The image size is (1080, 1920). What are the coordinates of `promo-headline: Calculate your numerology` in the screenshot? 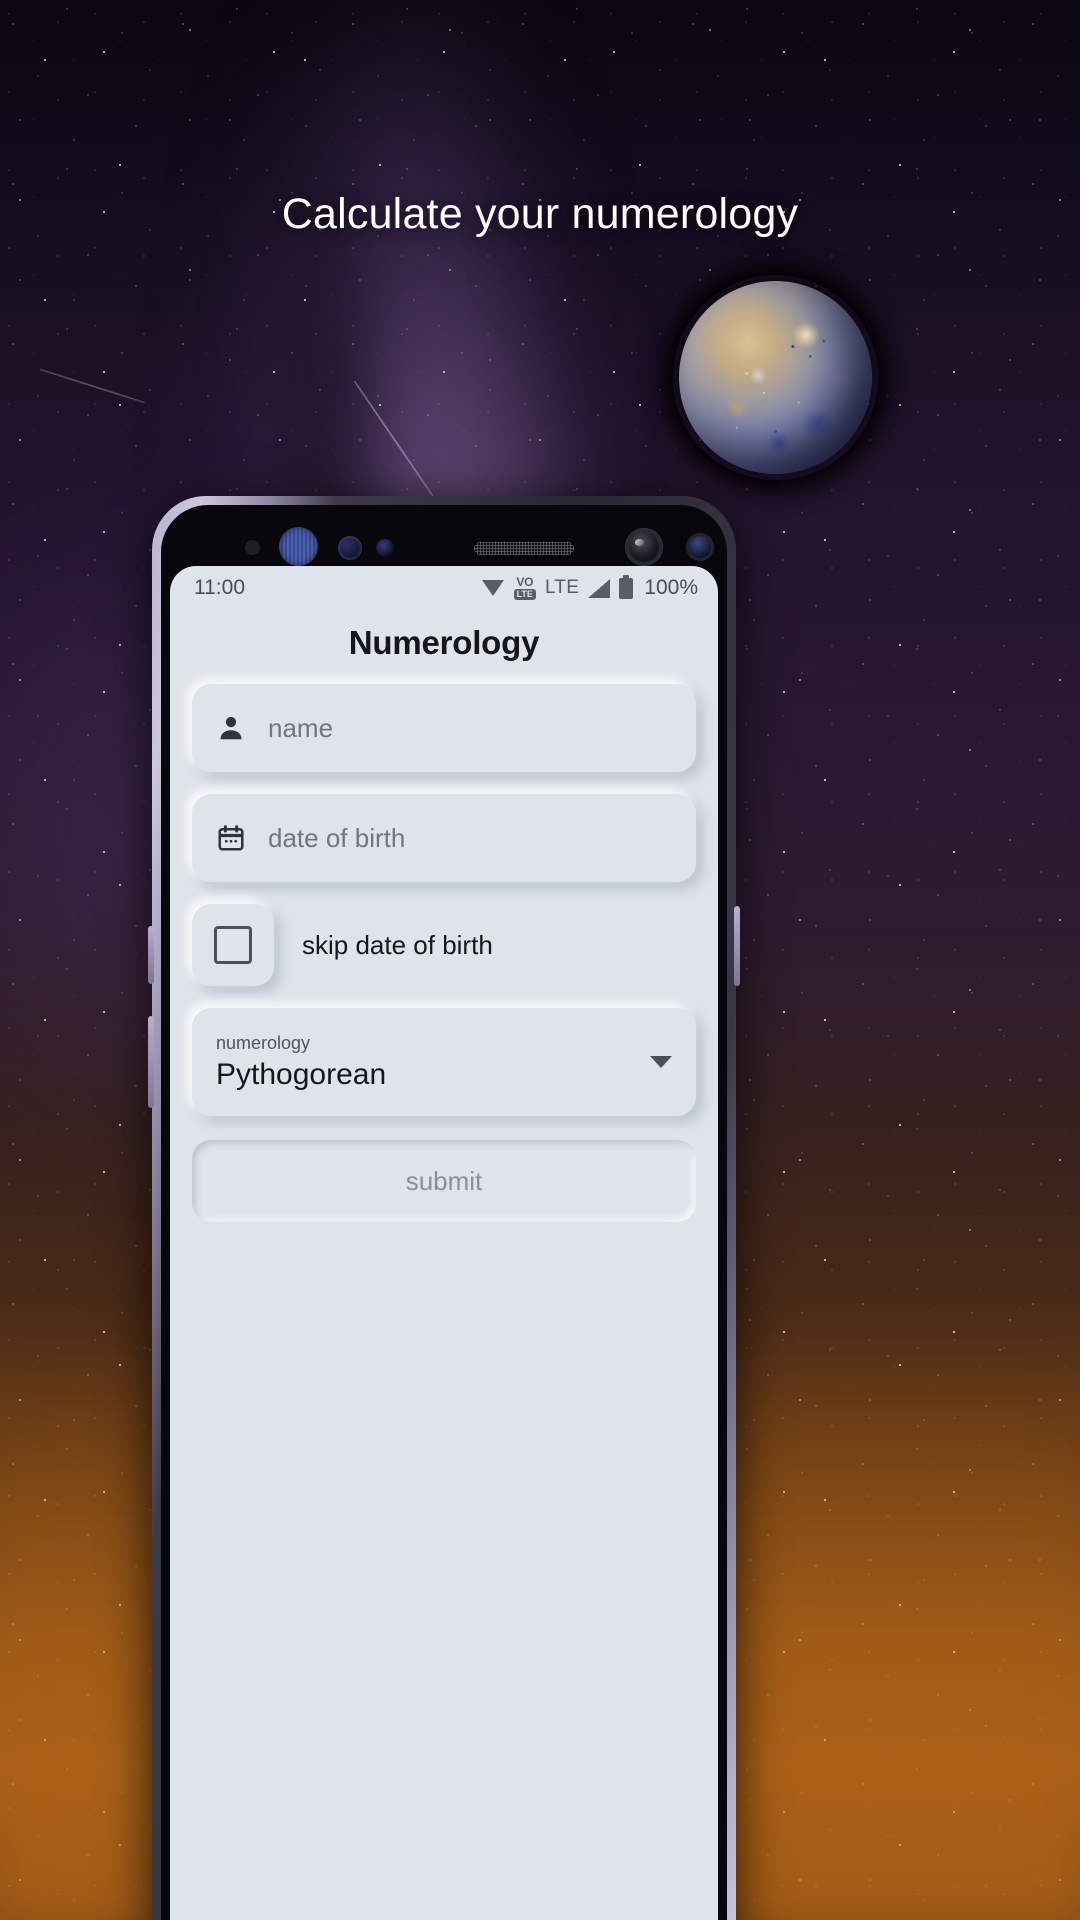 It's located at (540, 214).